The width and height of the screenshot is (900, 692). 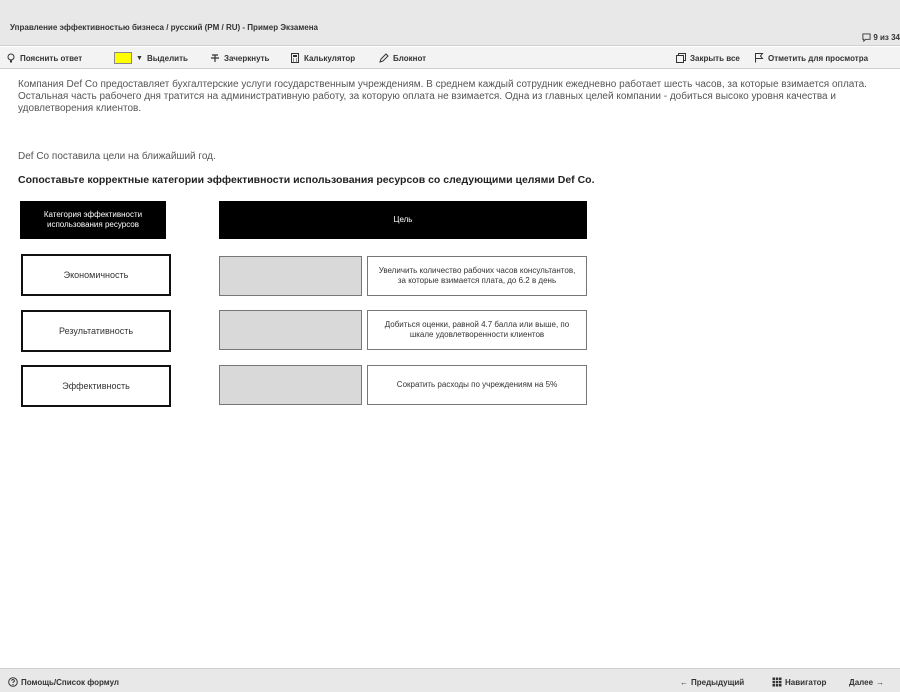 I want to click on navigator-button: Навигатор, so click(x=799, y=682).